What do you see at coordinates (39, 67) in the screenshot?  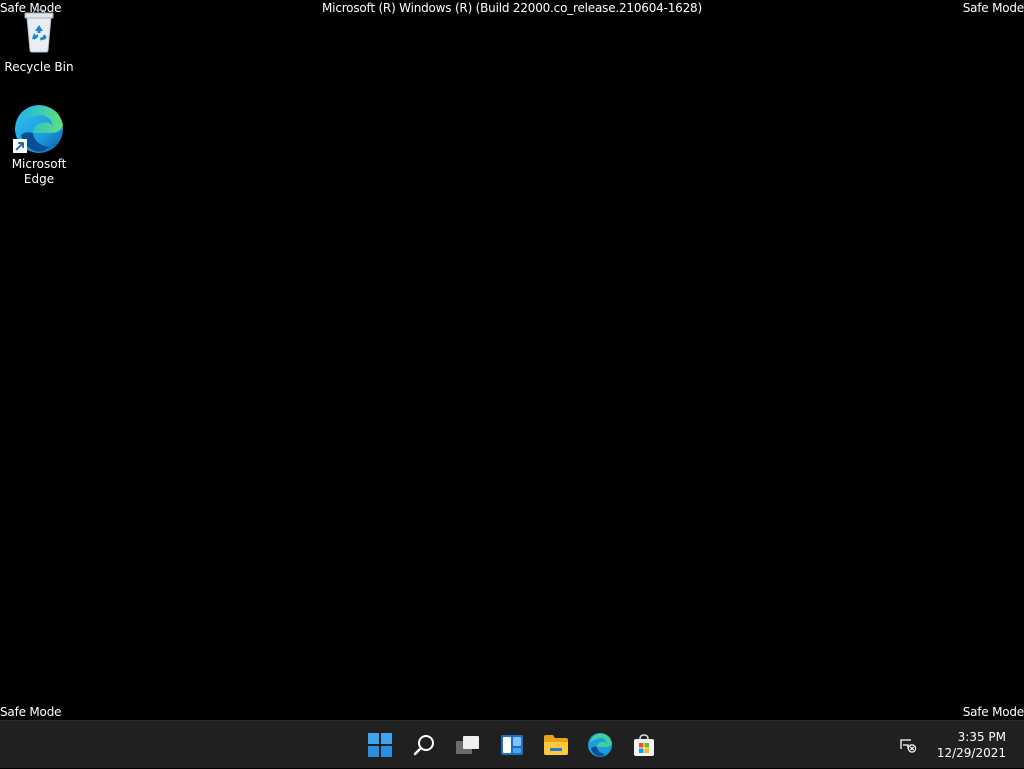 I see `recycle-bin-label: Recycle Bin` at bounding box center [39, 67].